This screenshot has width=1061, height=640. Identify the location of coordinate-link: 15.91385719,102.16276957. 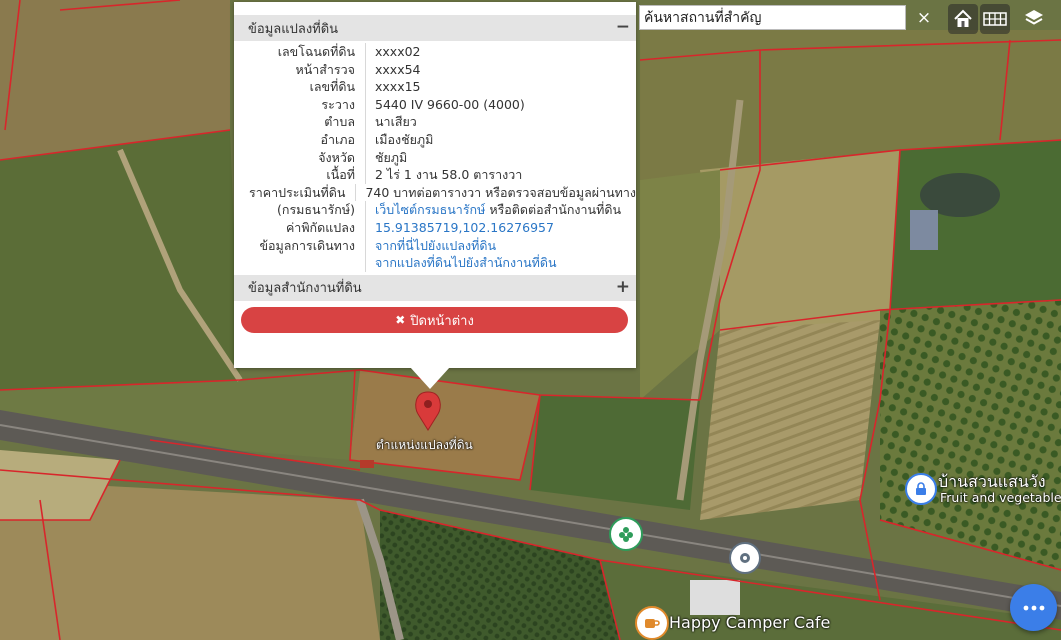
(464, 227).